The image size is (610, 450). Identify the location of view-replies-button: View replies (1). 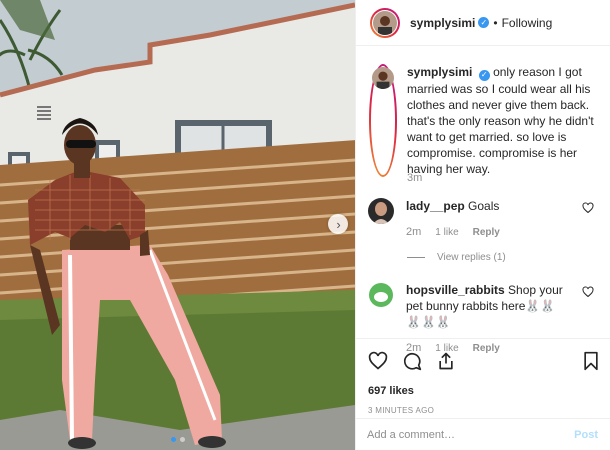
(456, 257).